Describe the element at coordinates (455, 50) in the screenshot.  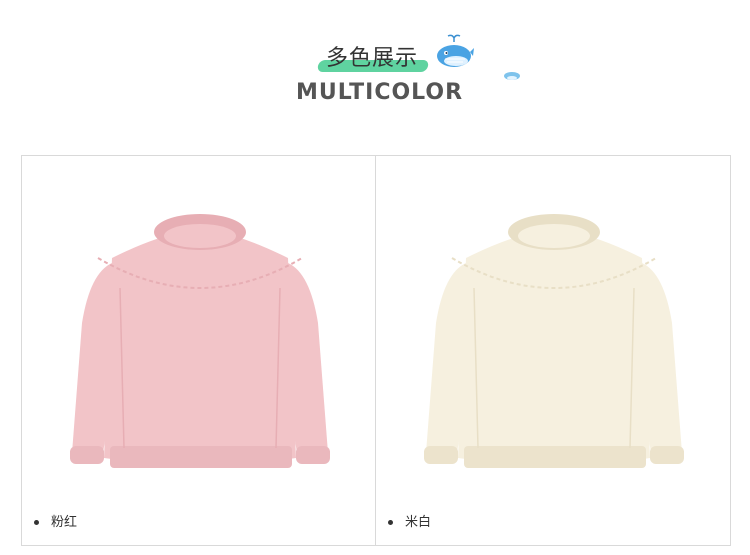
I see `whale-icon` at that location.